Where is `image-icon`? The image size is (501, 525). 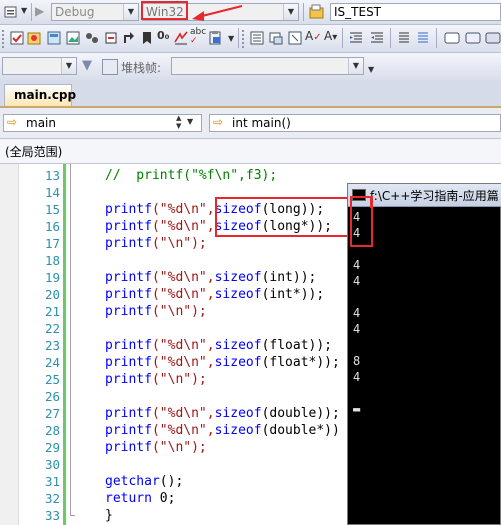
image-icon is located at coordinates (73, 38).